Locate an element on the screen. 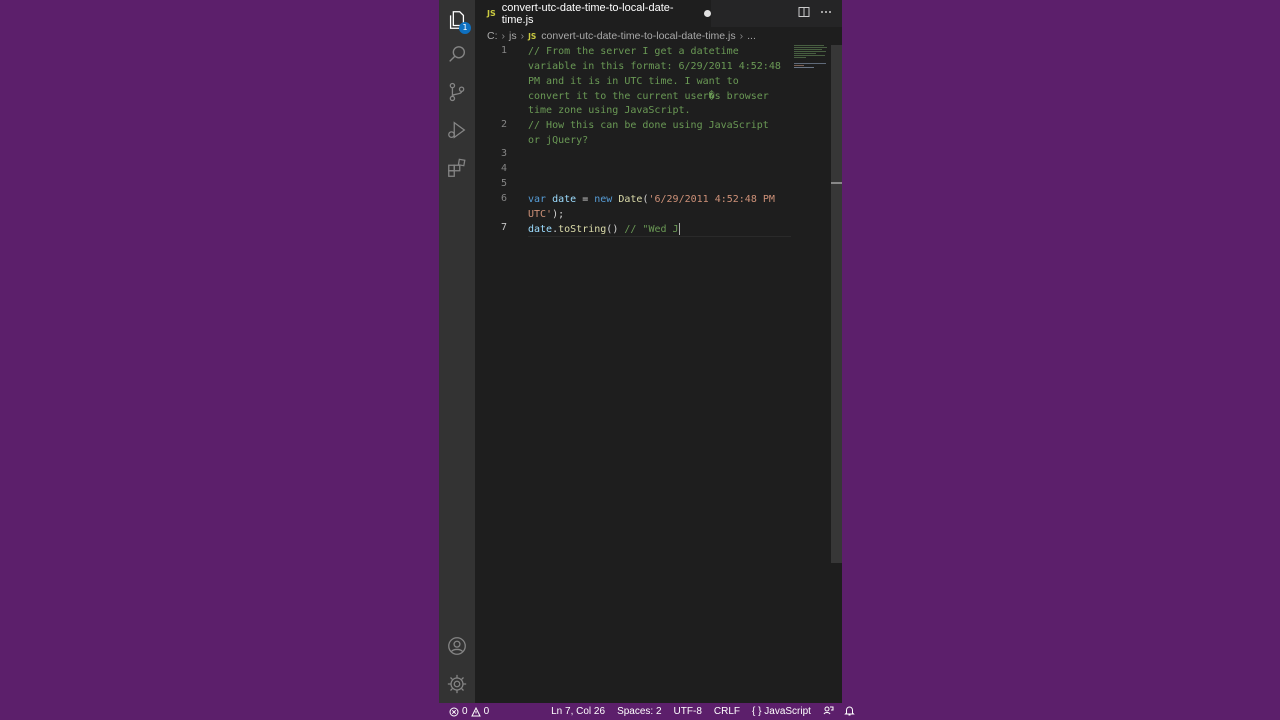 The width and height of the screenshot is (1280, 720). token-comment: // "Wed J is located at coordinates (651, 229).